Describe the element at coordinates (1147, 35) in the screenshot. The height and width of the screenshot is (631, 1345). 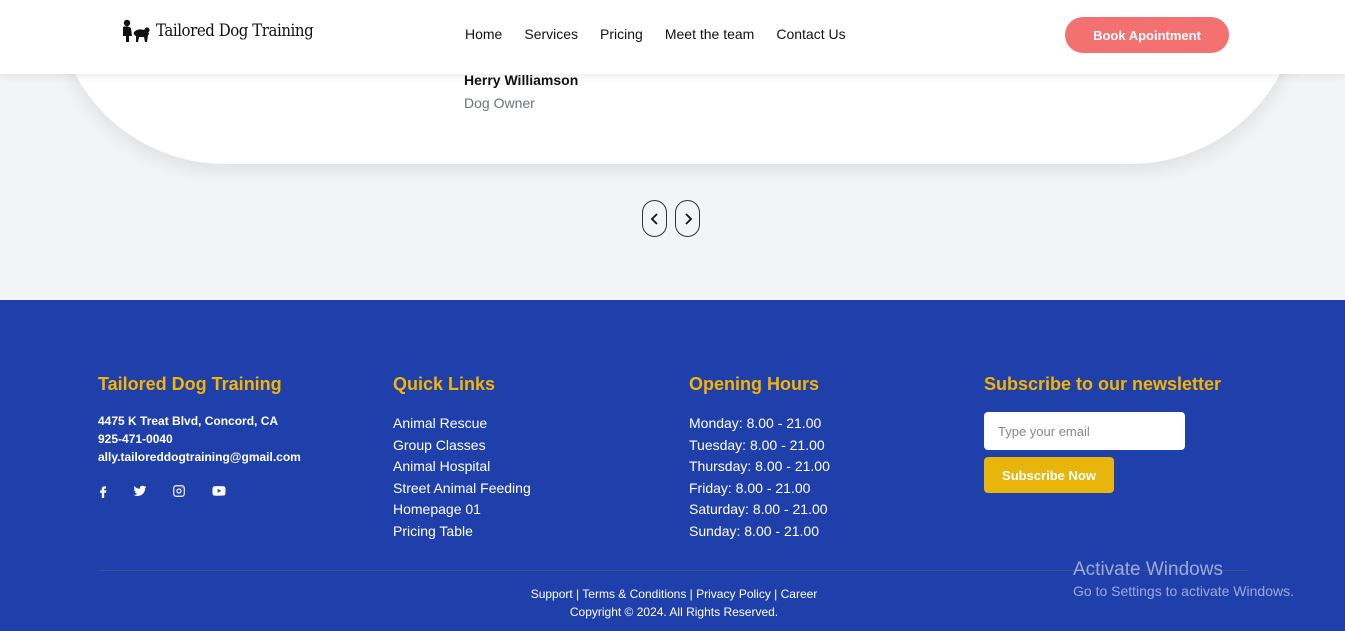
I see `book-appointment-button: Book Apointment` at that location.